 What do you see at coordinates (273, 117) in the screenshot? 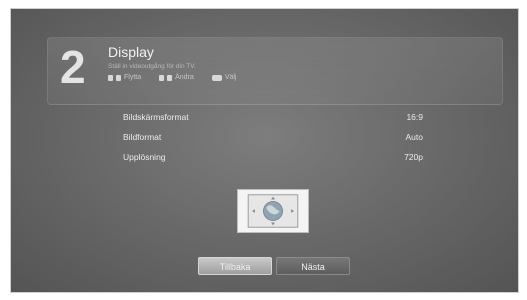
I see `setting-row-screen-format: Bildskärmsformat 16:9` at bounding box center [273, 117].